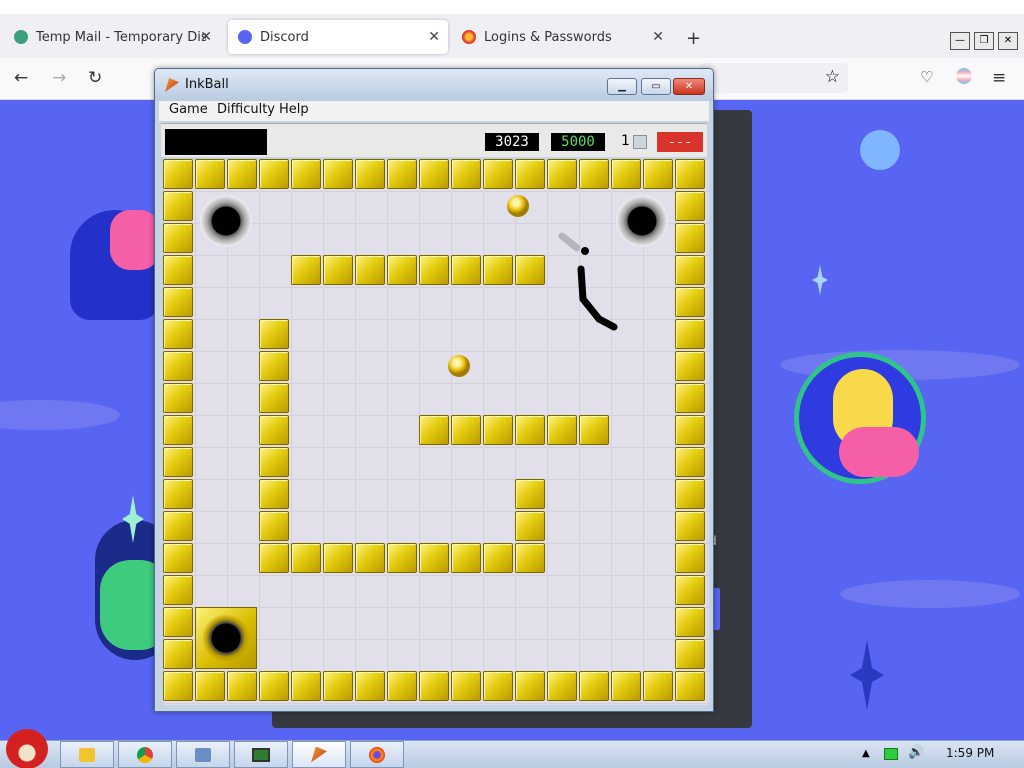 The height and width of the screenshot is (768, 1024). What do you see at coordinates (964, 76) in the screenshot?
I see `account-avatar-icon` at bounding box center [964, 76].